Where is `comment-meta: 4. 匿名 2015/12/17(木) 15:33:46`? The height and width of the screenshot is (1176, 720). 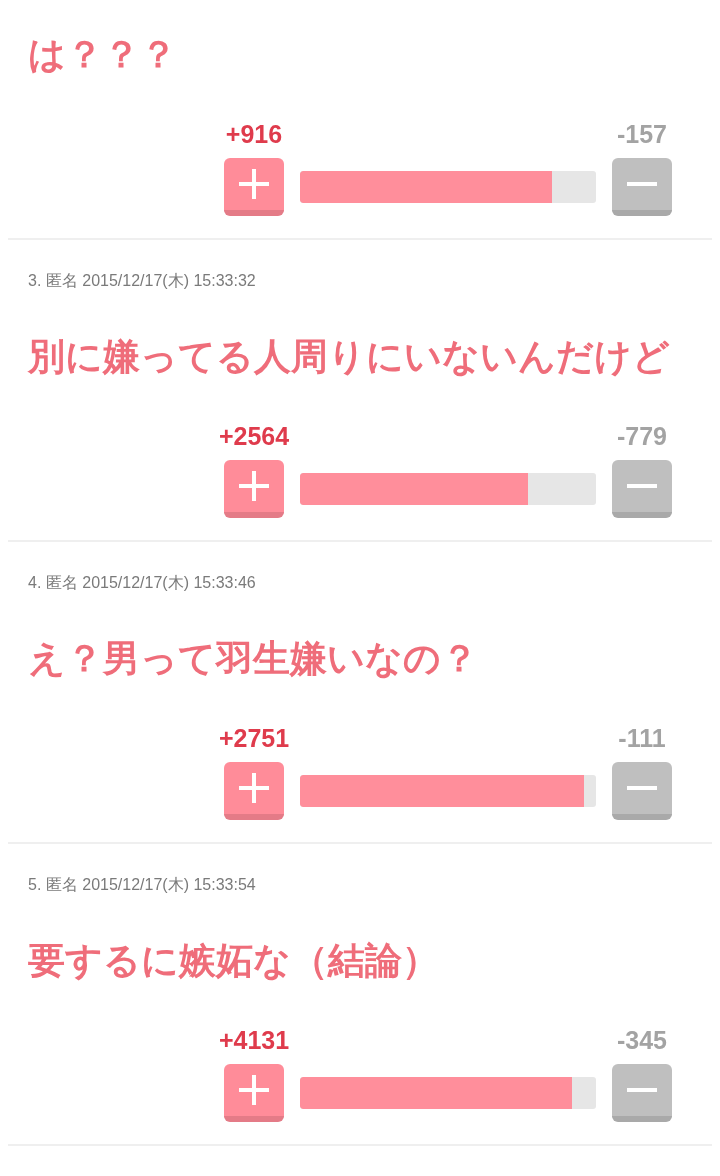
comment-meta: 4. 匿名 2015/12/17(木) 15:33:46 is located at coordinates (142, 583).